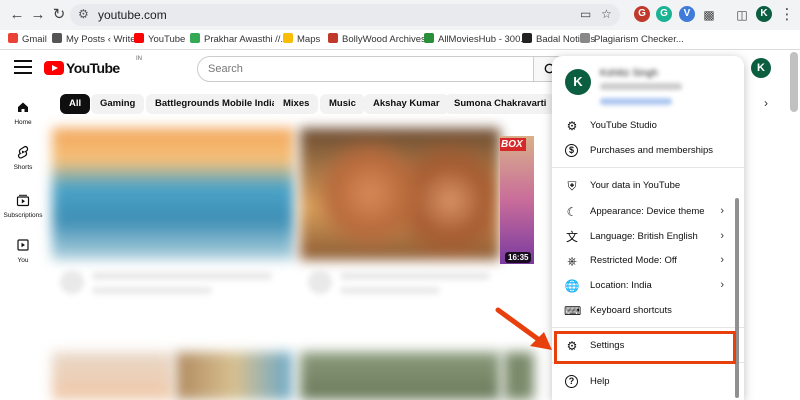 The width and height of the screenshot is (800, 400). What do you see at coordinates (644, 236) in the screenshot?
I see `menu-item-label: Language: British English` at bounding box center [644, 236].